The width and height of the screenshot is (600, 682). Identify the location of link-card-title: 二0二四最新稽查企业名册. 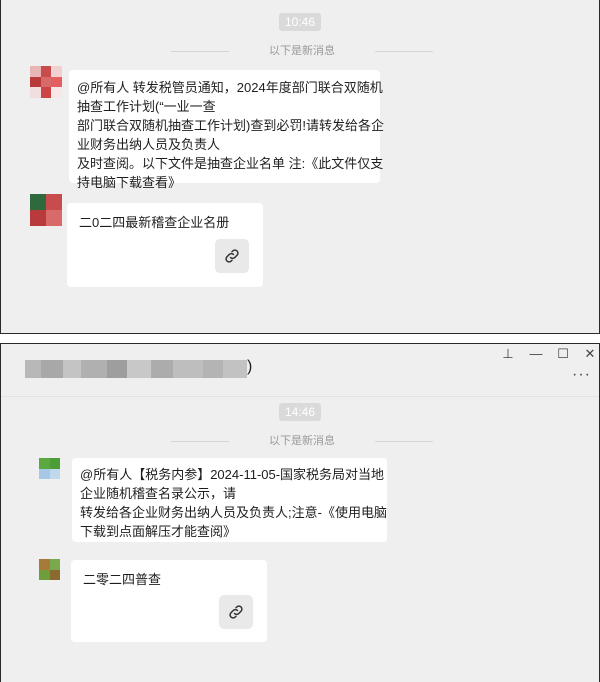
(154, 222).